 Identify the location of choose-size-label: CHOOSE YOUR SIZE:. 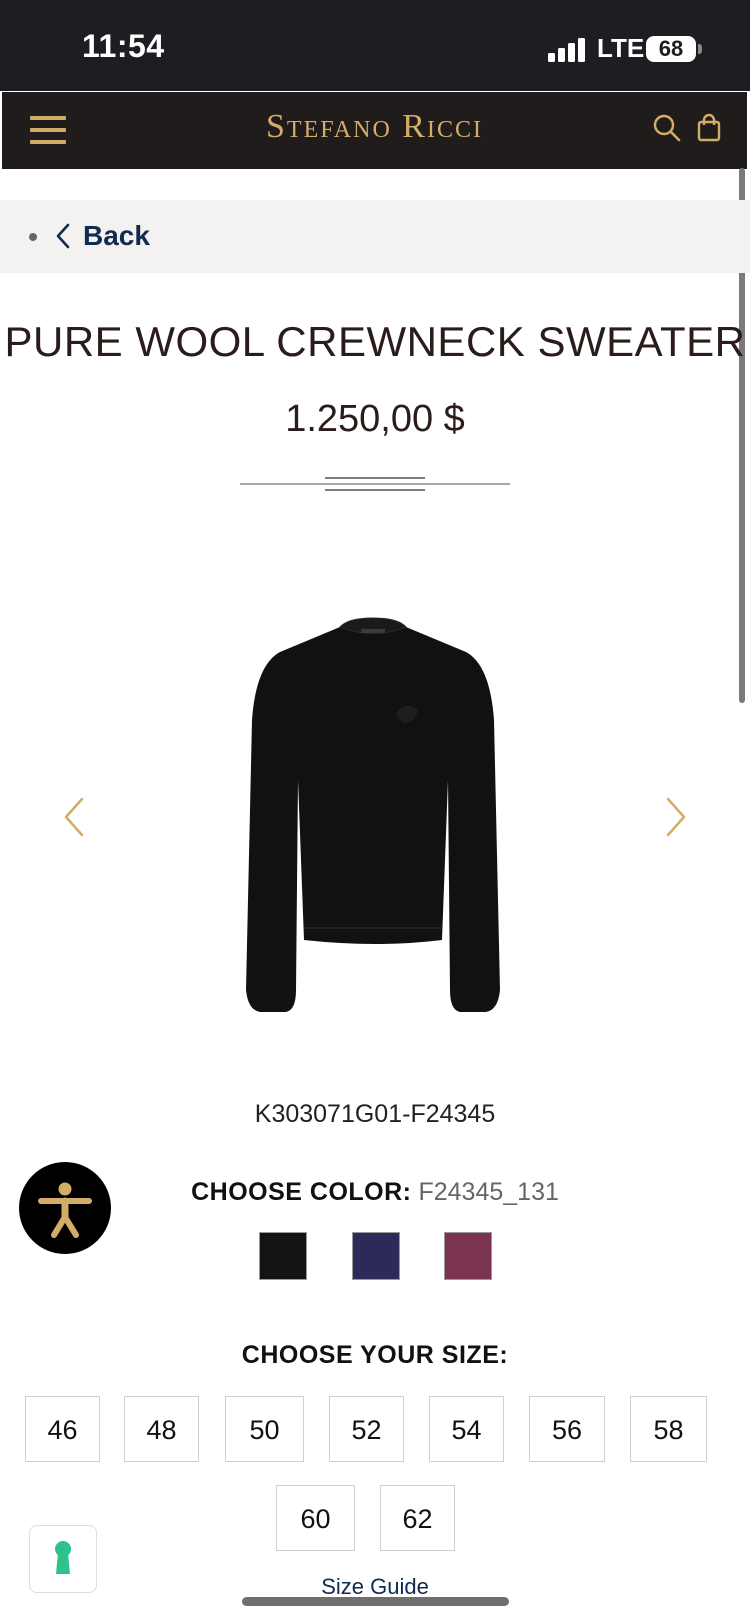
(375, 1355).